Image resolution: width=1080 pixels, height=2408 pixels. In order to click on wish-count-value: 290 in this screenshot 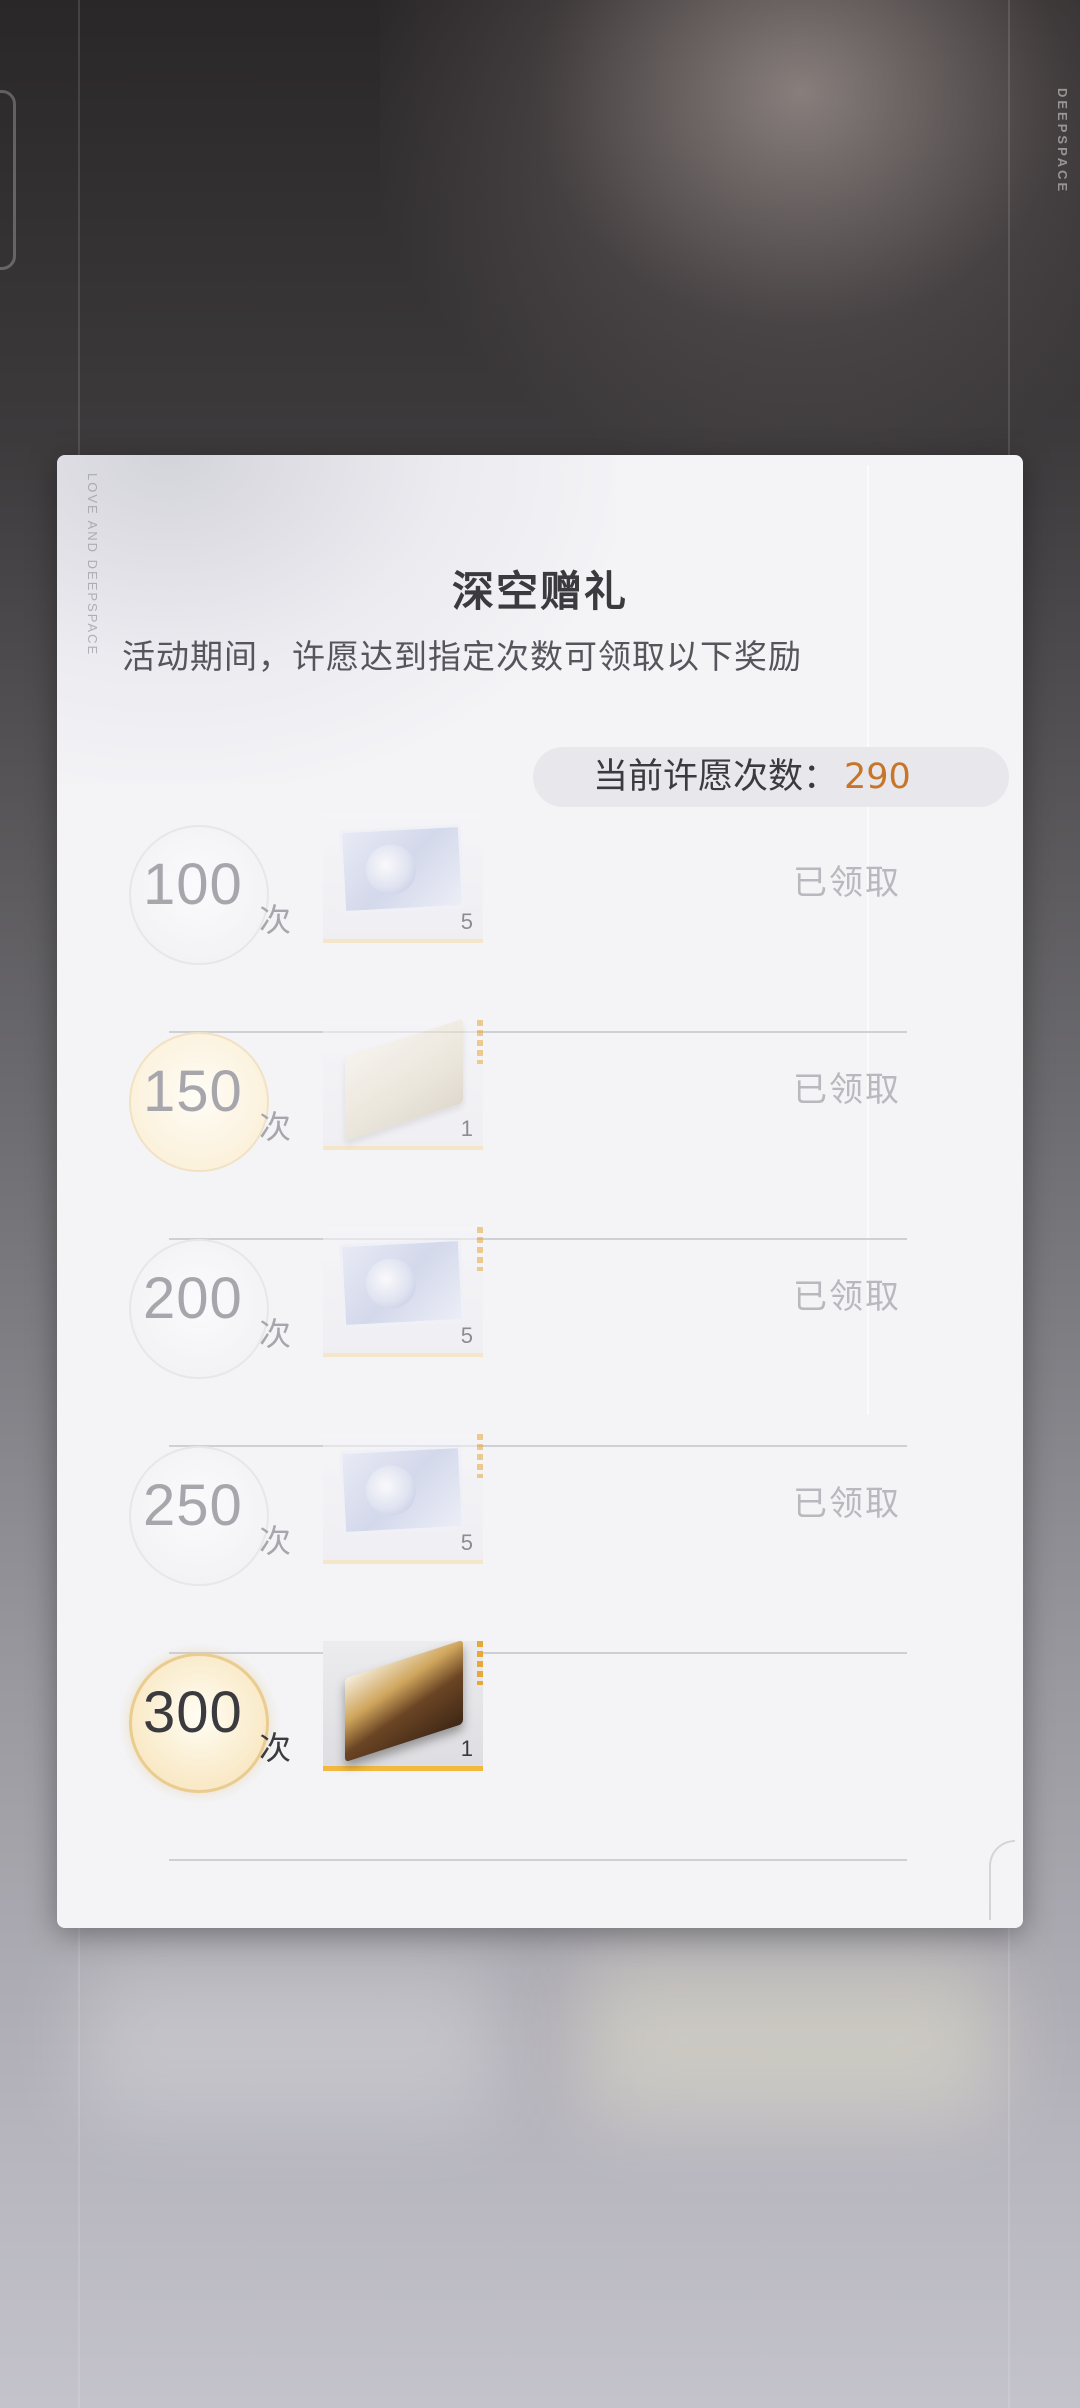, I will do `click(877, 777)`.